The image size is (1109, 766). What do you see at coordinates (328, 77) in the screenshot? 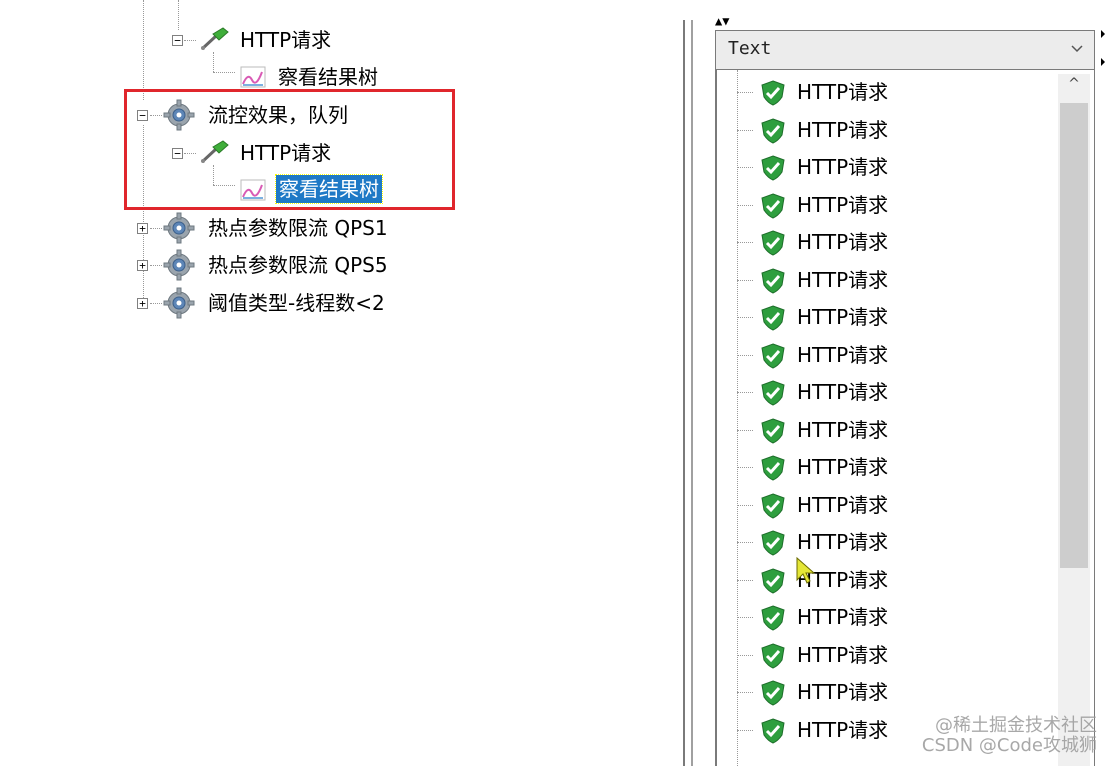
I see `tree-node-label: 察看结果树` at bounding box center [328, 77].